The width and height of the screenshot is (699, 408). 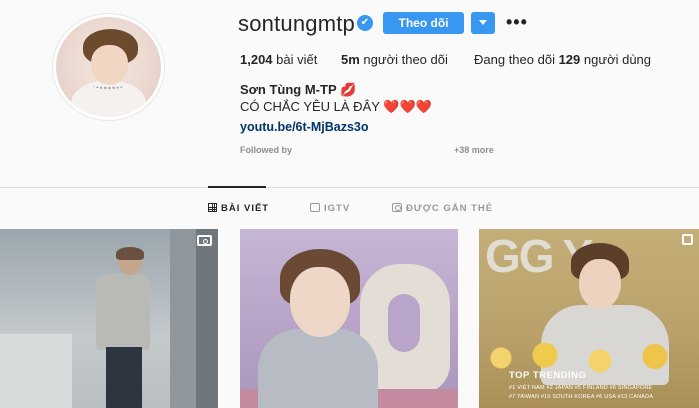 I want to click on avatar-image, so click(x=108, y=67).